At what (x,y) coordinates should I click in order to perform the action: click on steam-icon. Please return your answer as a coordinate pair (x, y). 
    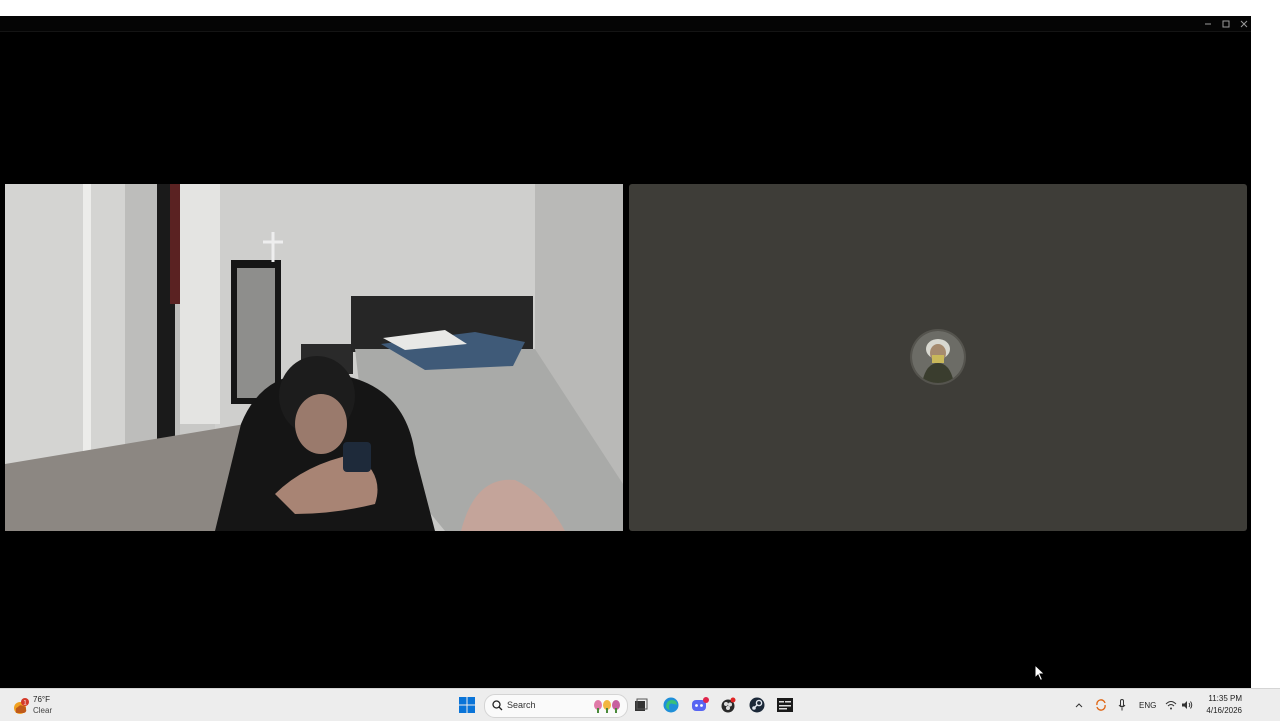
    Looking at the image, I should click on (757, 705).